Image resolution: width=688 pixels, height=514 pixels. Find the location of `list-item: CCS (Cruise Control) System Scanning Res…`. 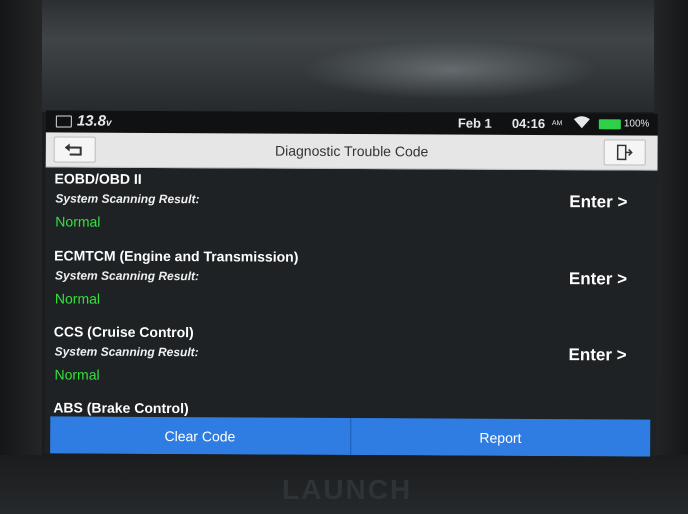

list-item: CCS (Cruise Control) System Scanning Res… is located at coordinates (350, 358).